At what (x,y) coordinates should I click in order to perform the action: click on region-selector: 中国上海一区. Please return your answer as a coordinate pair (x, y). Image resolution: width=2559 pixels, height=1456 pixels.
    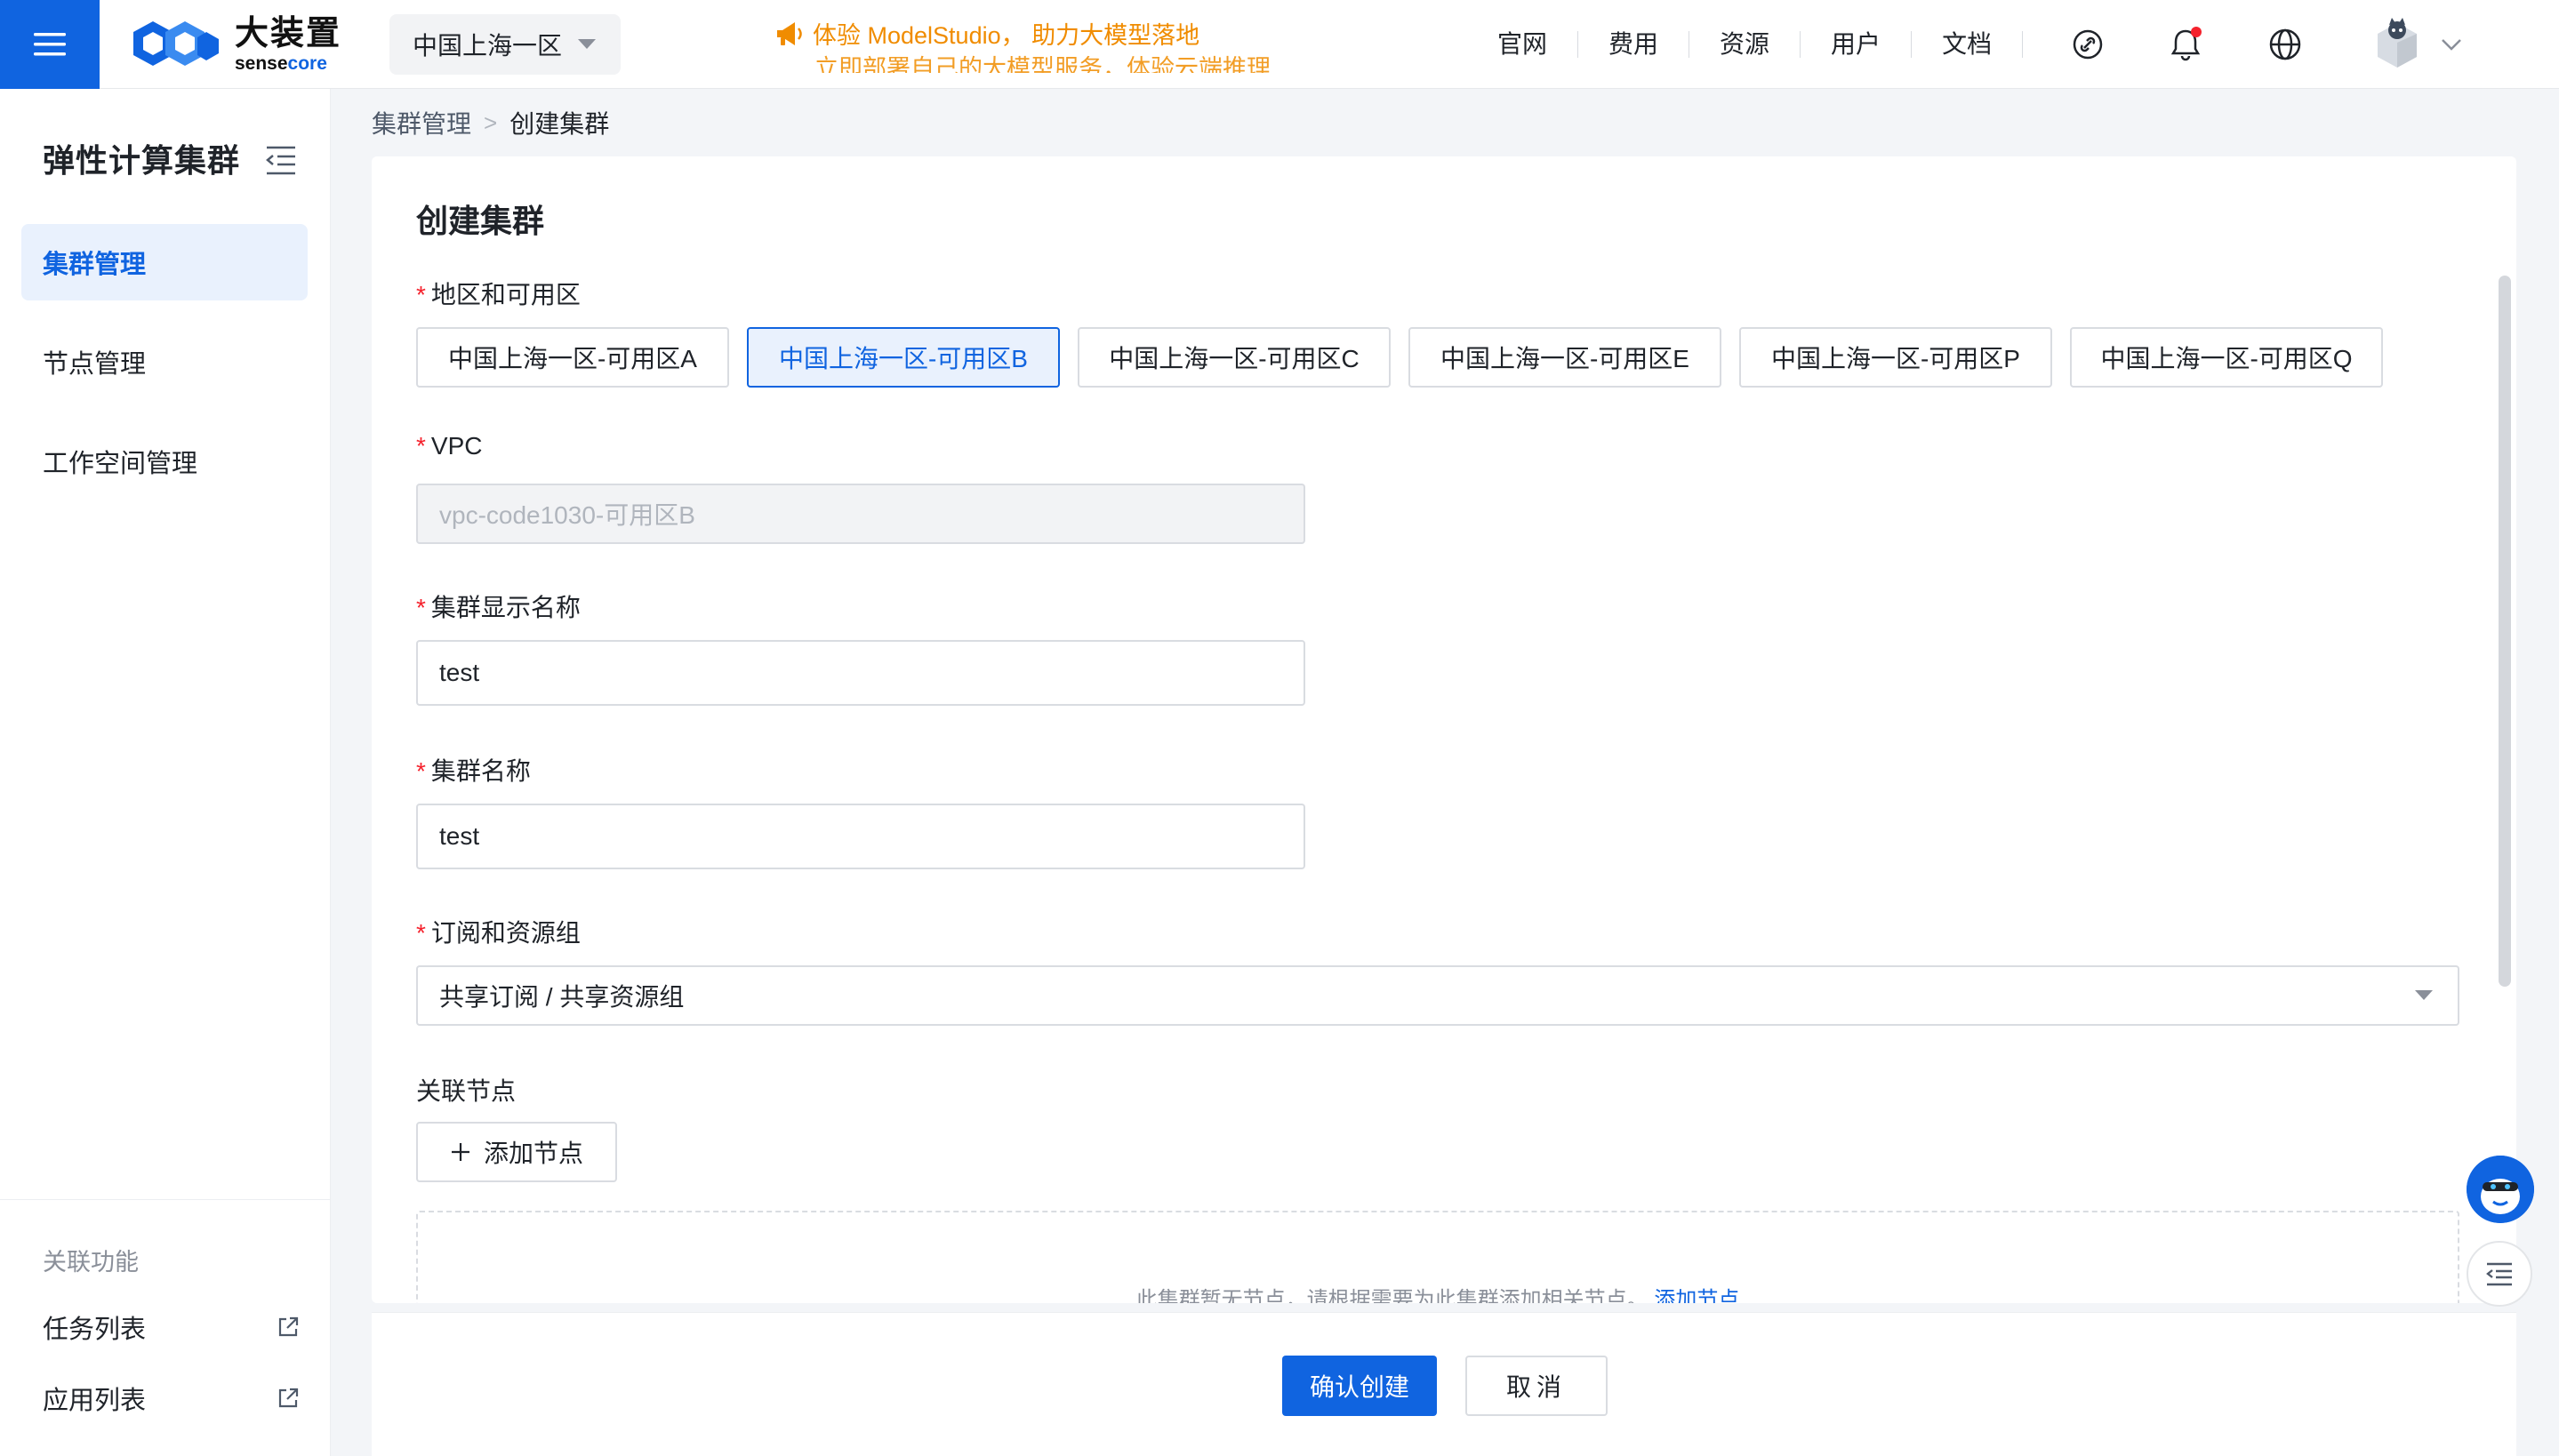
    Looking at the image, I should click on (505, 44).